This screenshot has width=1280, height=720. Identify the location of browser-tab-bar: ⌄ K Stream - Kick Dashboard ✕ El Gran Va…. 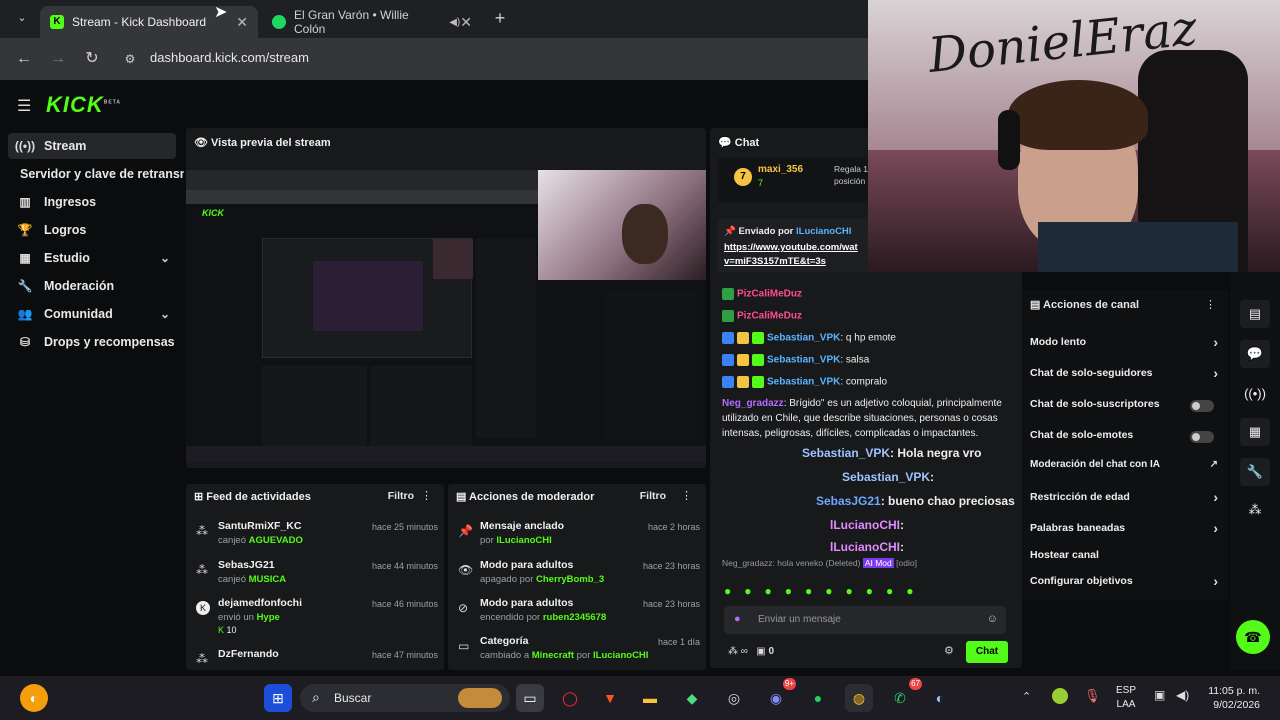
(434, 19).